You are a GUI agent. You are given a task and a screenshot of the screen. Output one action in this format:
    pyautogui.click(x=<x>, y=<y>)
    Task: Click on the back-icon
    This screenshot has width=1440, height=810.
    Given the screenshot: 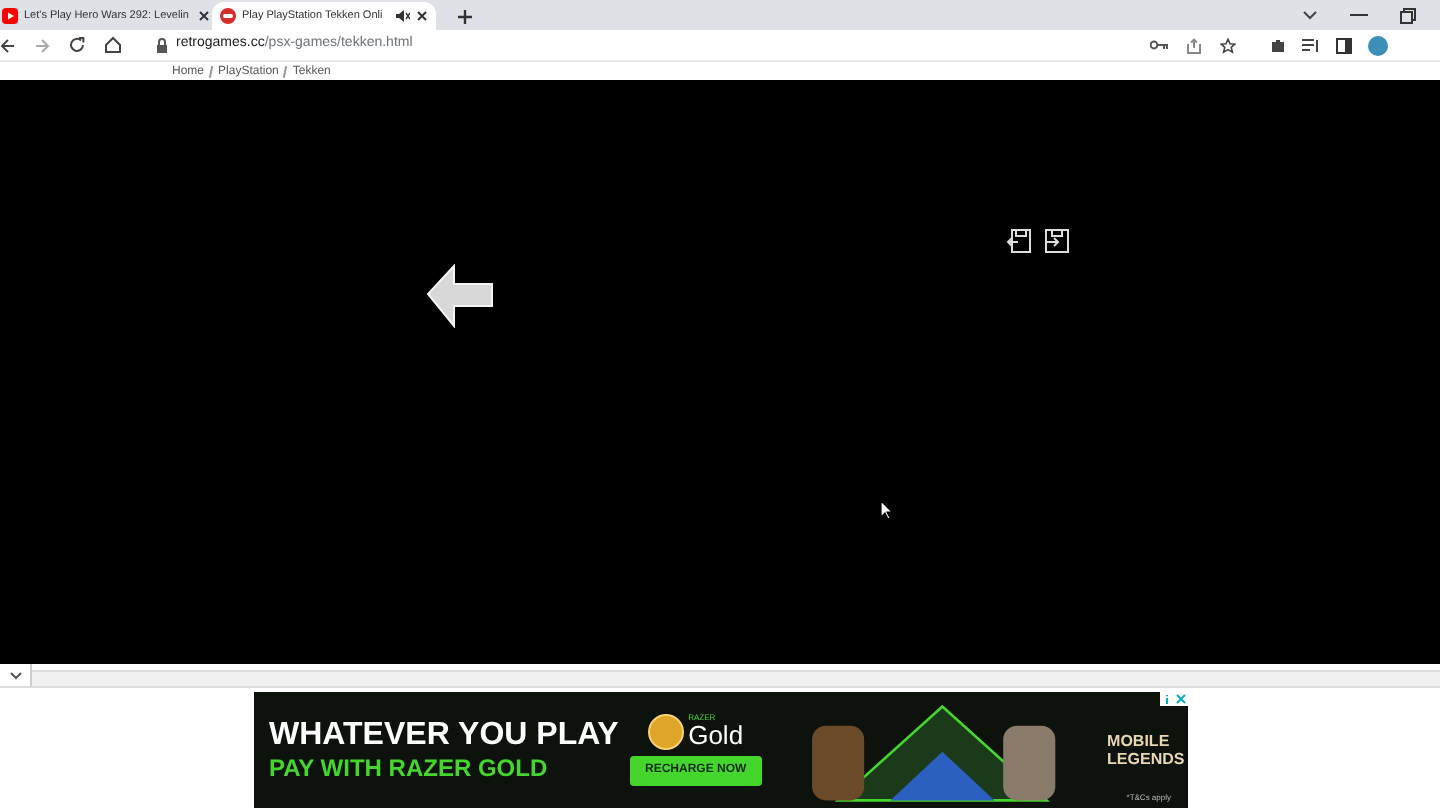 What is the action you would take?
    pyautogui.click(x=8, y=45)
    